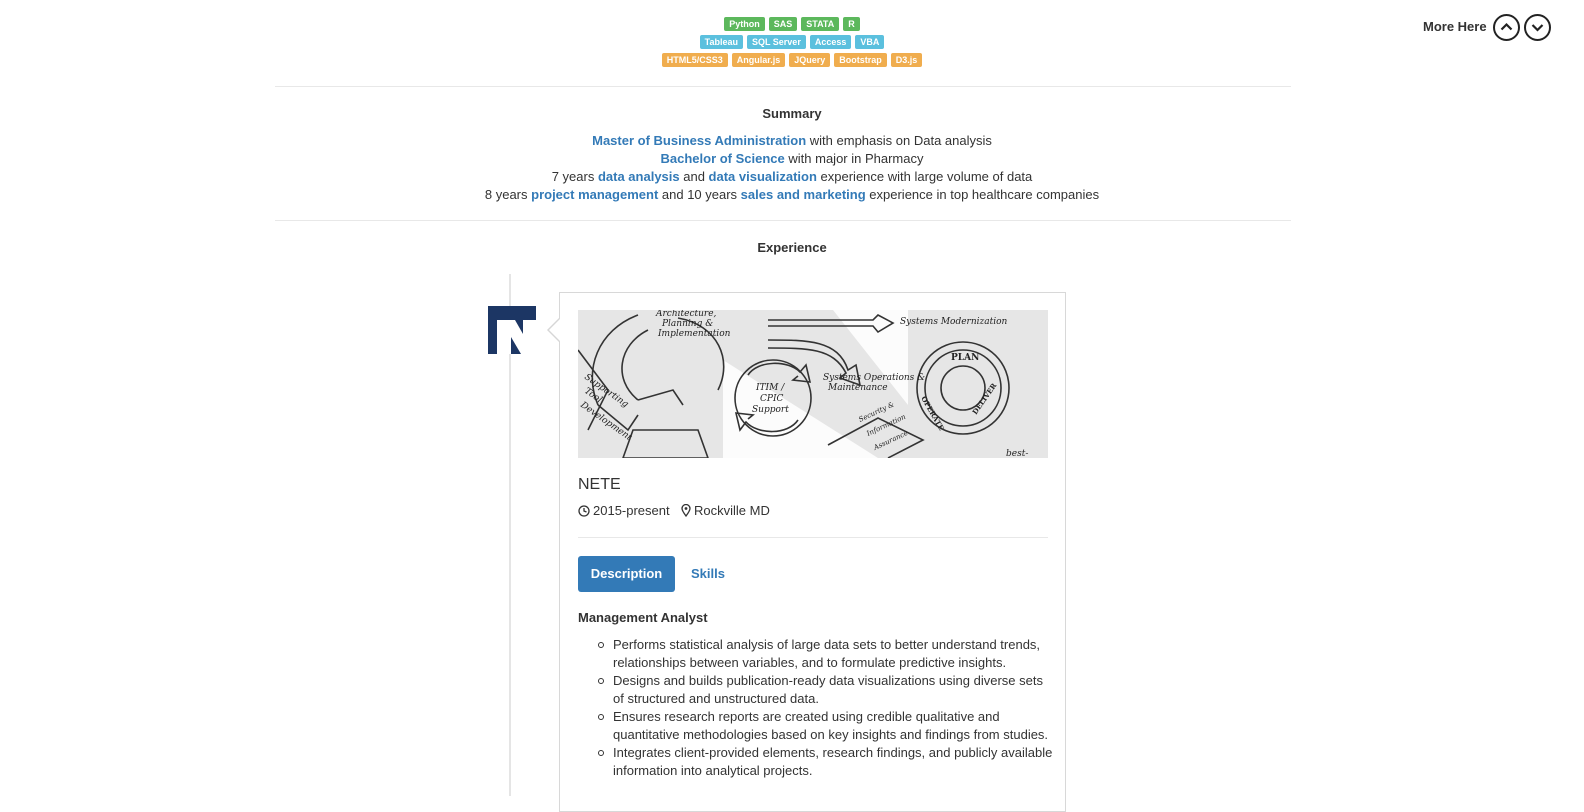 This screenshot has width=1584, height=812. Describe the element at coordinates (639, 176) in the screenshot. I see `summary-highlight: data analysis` at that location.